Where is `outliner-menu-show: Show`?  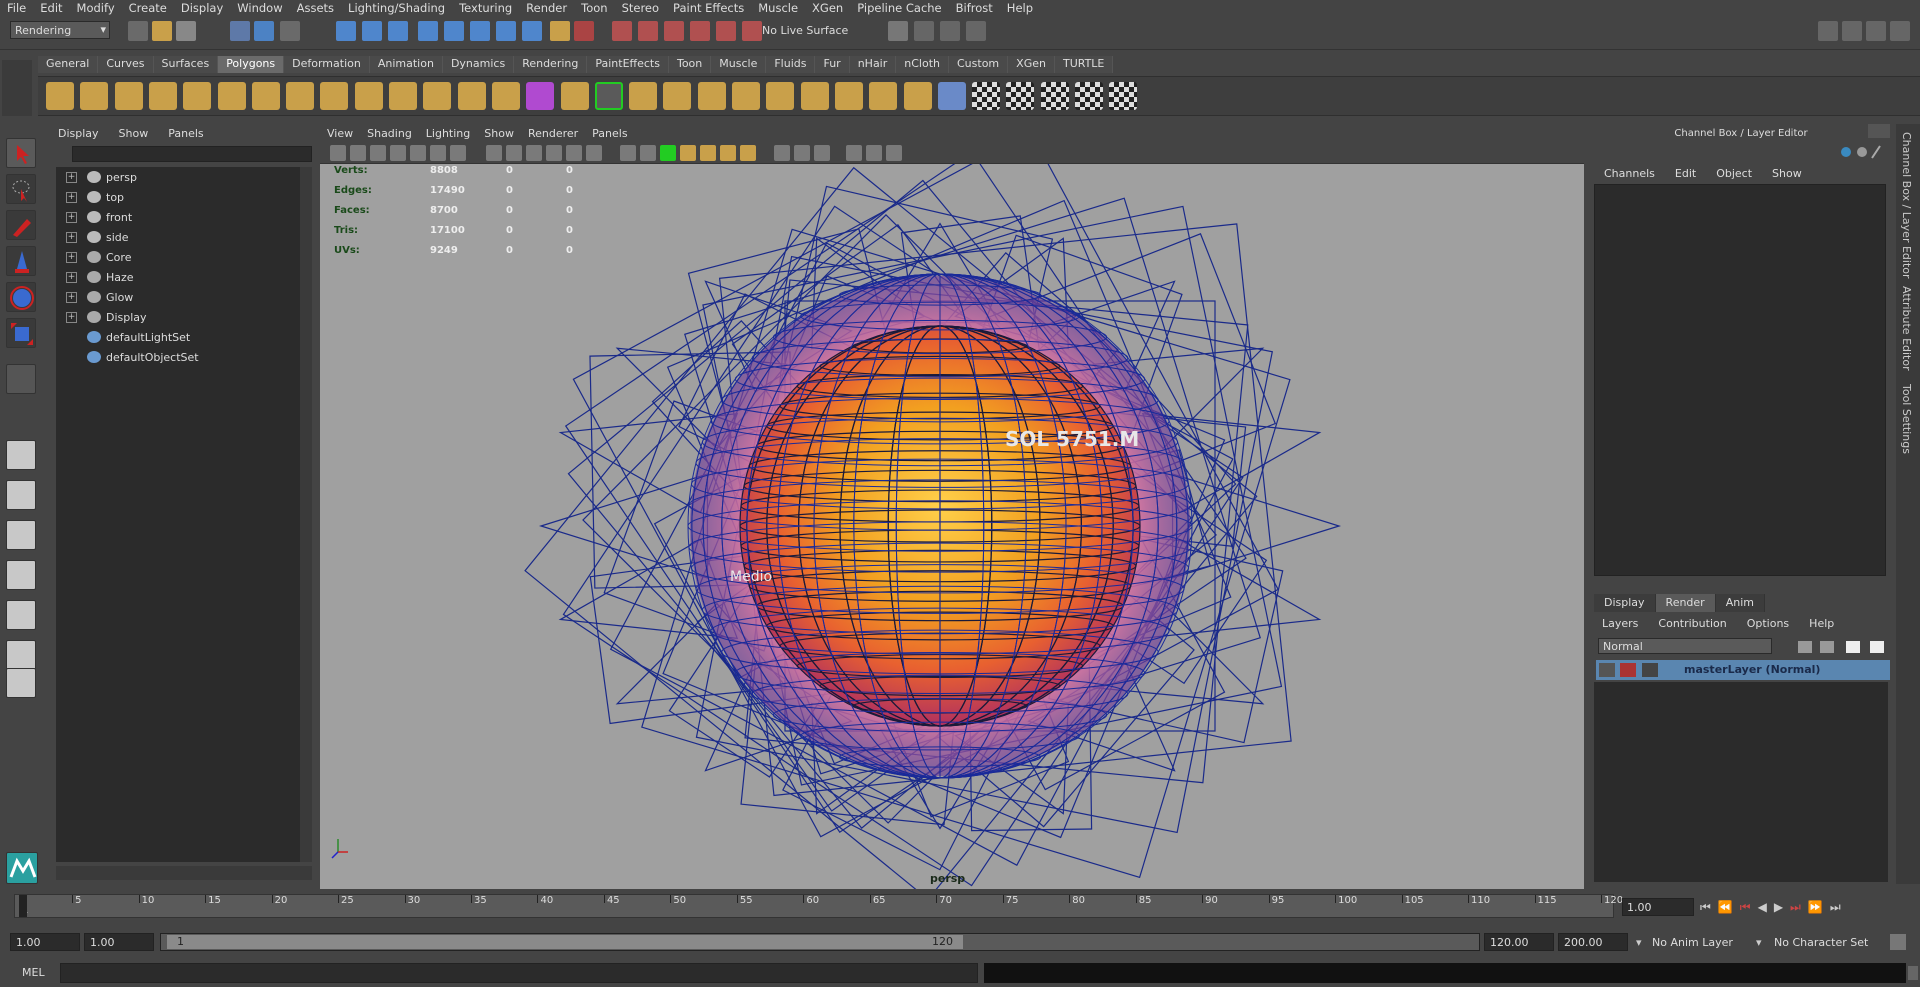
outliner-menu-show: Show is located at coordinates (134, 133).